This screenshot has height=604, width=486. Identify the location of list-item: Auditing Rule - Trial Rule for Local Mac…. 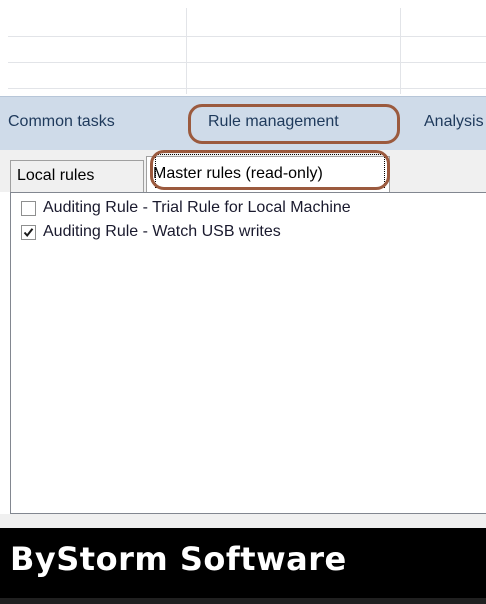
(186, 208).